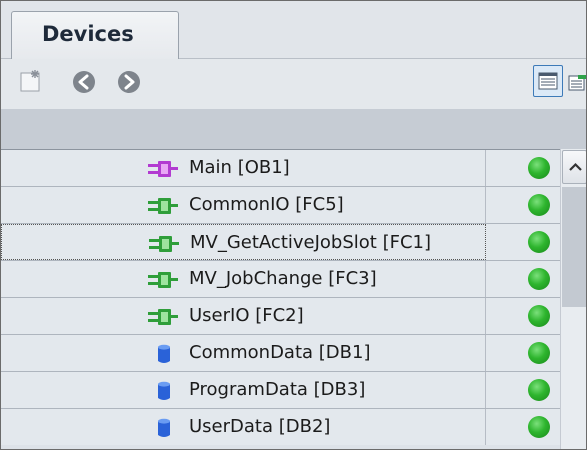 This screenshot has width=587, height=450. I want to click on list-item: UserData [DB2], so click(293, 426).